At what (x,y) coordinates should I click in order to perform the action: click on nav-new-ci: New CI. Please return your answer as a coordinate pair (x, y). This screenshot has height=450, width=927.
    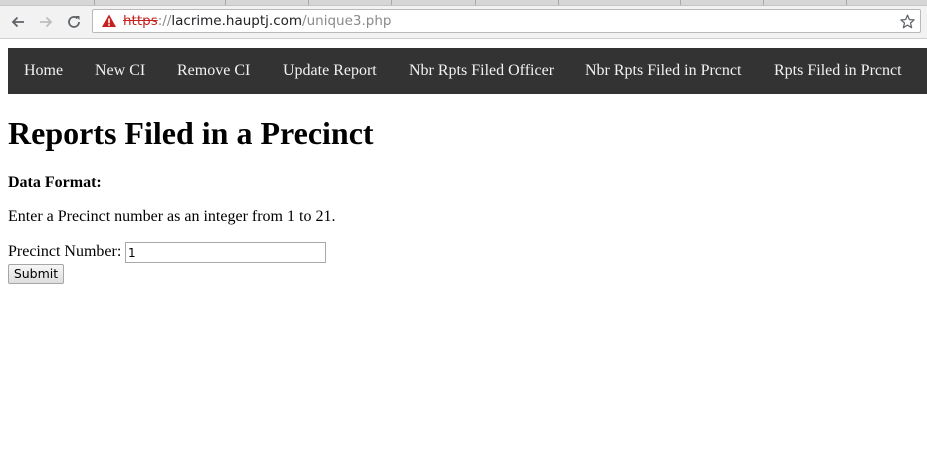
    Looking at the image, I should click on (120, 71).